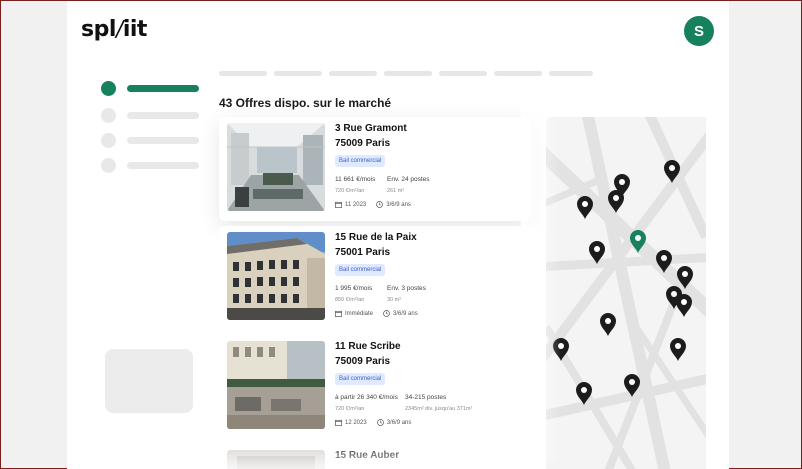 The height and width of the screenshot is (469, 802). What do you see at coordinates (376, 237) in the screenshot?
I see `listing-street: 15 Rue de la Paix` at bounding box center [376, 237].